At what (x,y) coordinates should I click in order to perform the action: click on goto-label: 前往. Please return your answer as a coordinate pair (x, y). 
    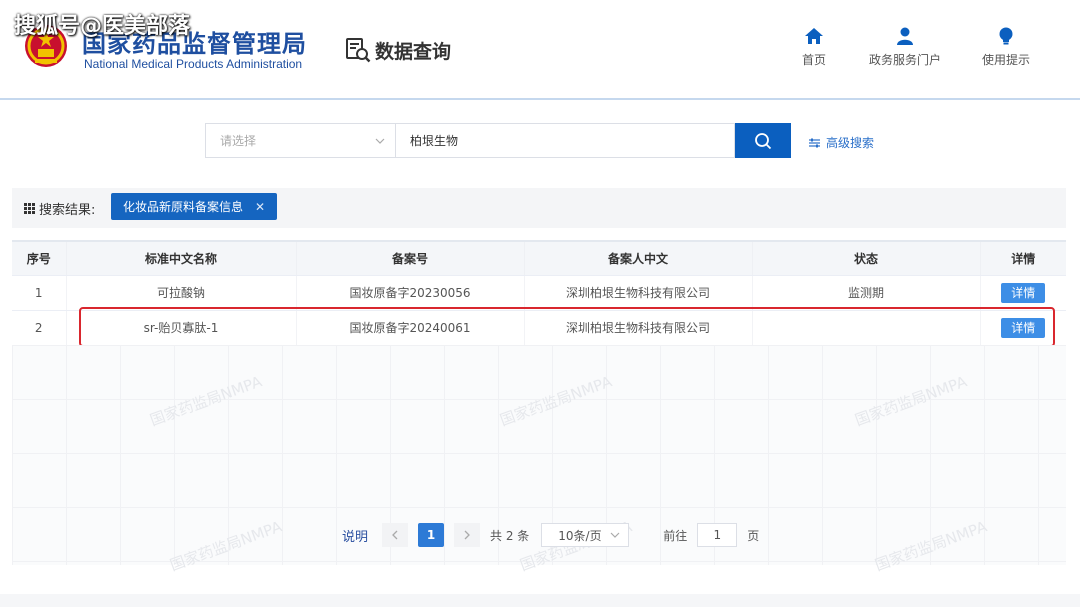
    Looking at the image, I should click on (675, 535).